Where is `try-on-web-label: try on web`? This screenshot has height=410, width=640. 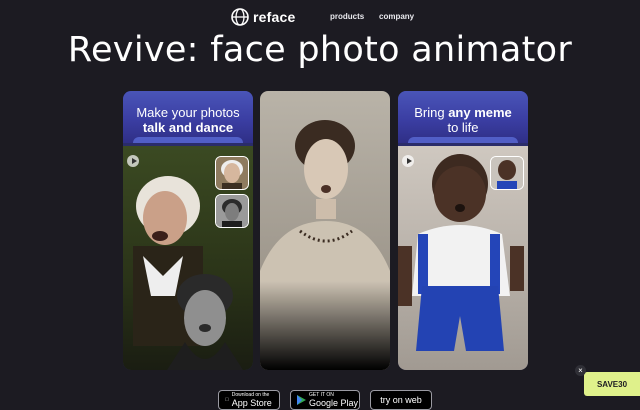 try-on-web-label: try on web is located at coordinates (401, 400).